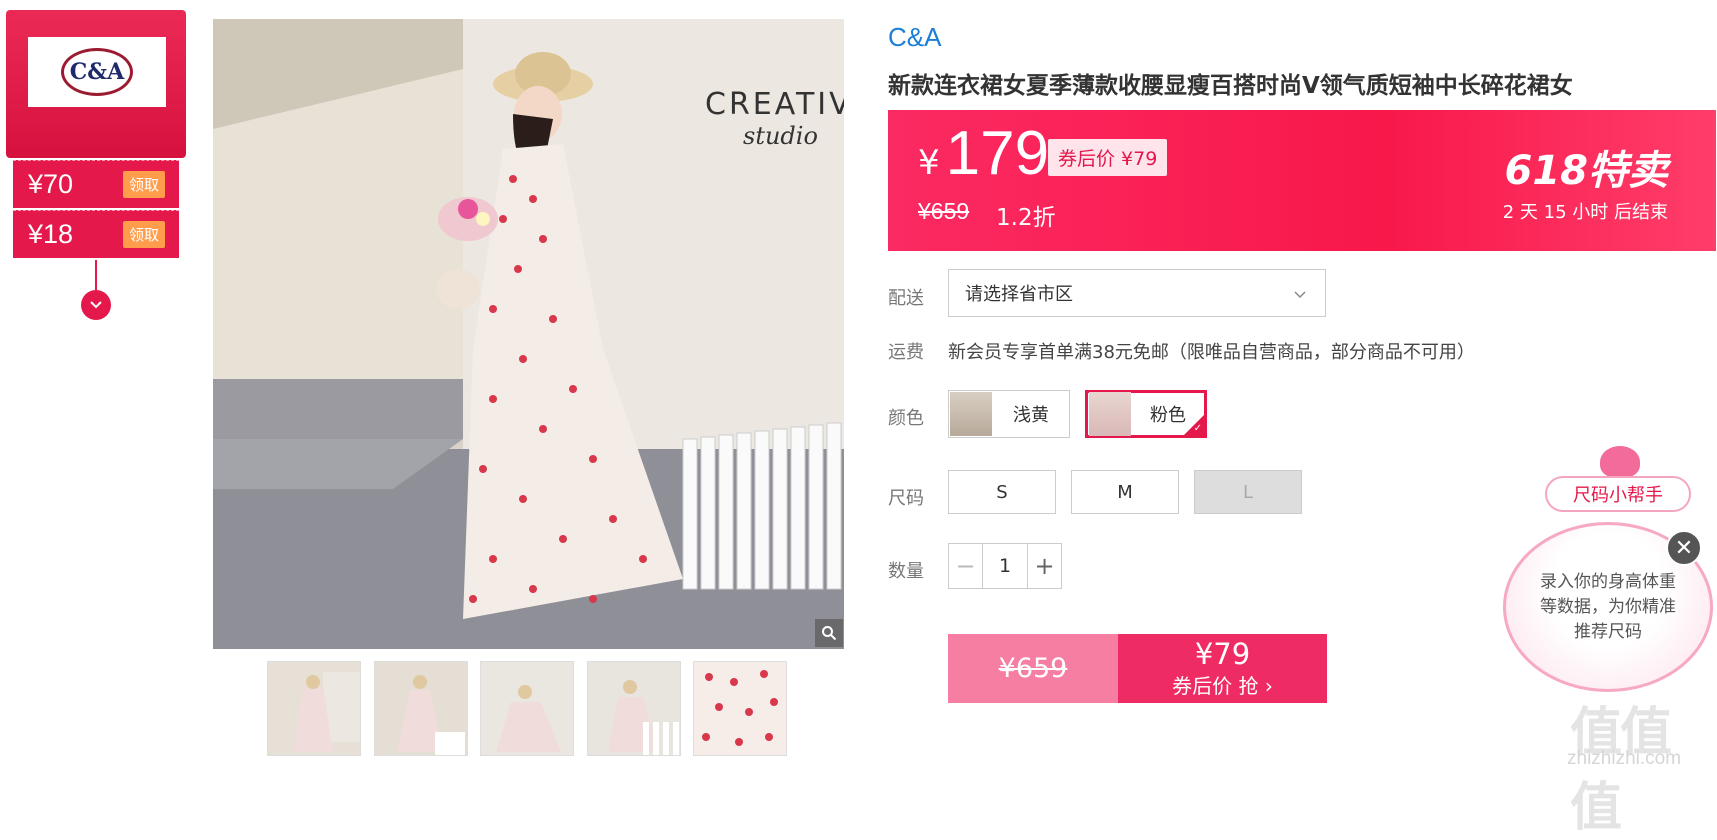 This screenshot has height=840, width=1717. I want to click on size-helper-text: 录入你的身高体重等数据，为你精准推荐尺码, so click(1608, 606).